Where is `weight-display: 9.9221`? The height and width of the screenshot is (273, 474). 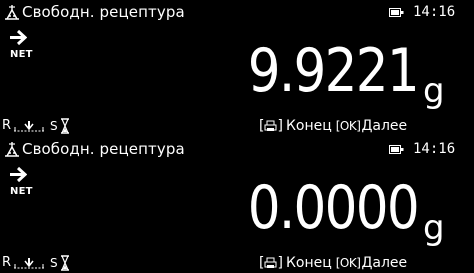 weight-display: 9.9221 is located at coordinates (320, 71).